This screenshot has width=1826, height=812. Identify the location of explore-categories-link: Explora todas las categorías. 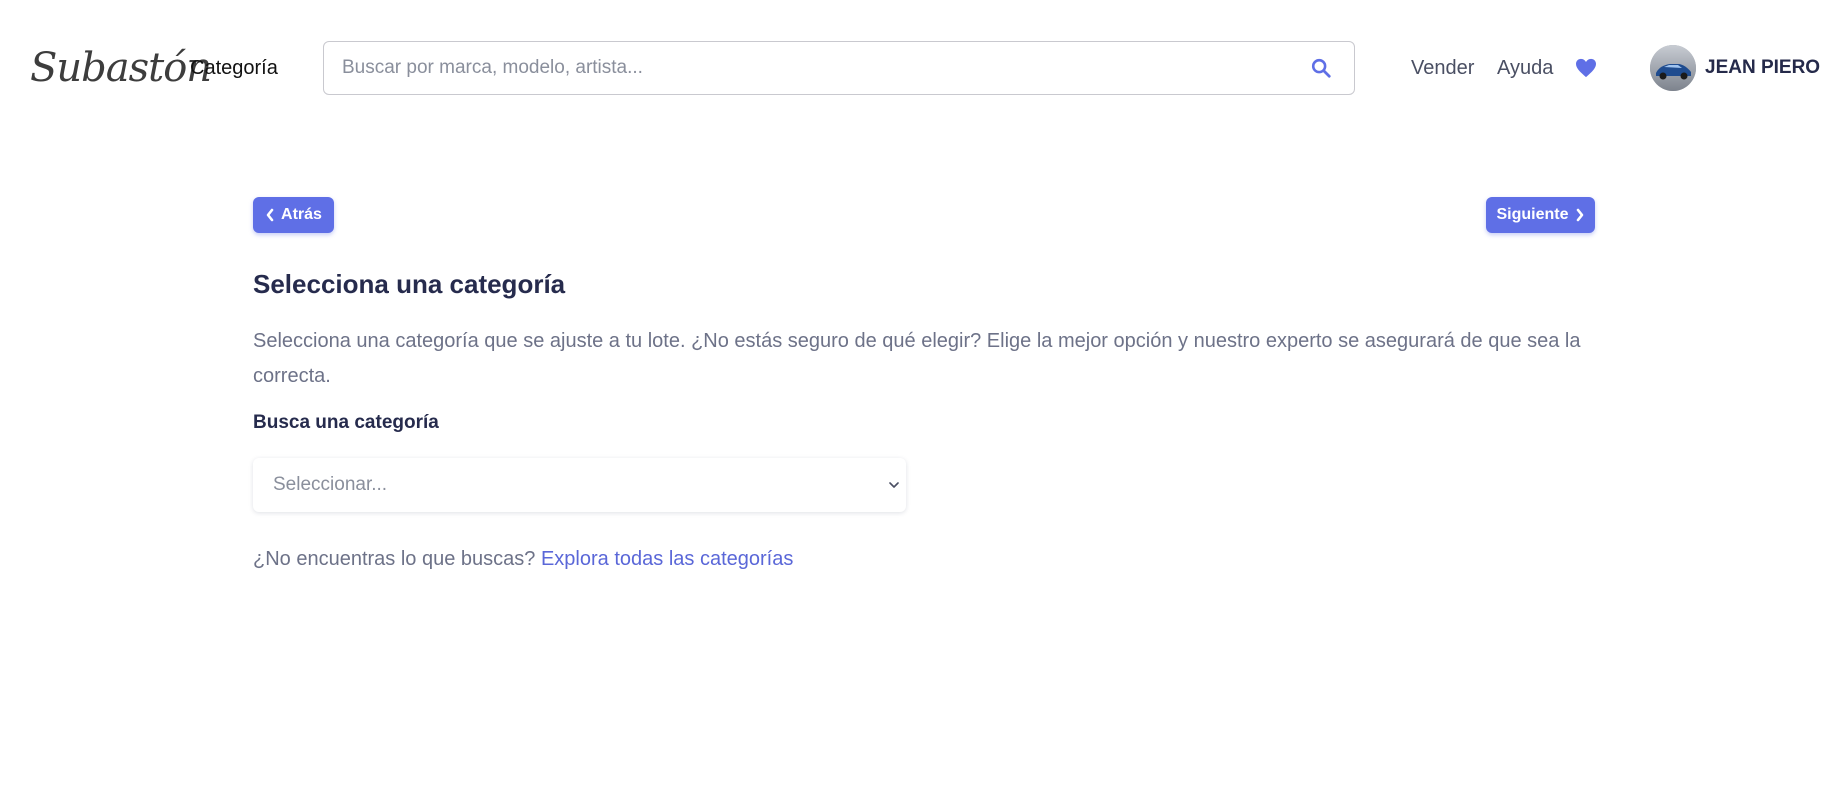
(667, 559).